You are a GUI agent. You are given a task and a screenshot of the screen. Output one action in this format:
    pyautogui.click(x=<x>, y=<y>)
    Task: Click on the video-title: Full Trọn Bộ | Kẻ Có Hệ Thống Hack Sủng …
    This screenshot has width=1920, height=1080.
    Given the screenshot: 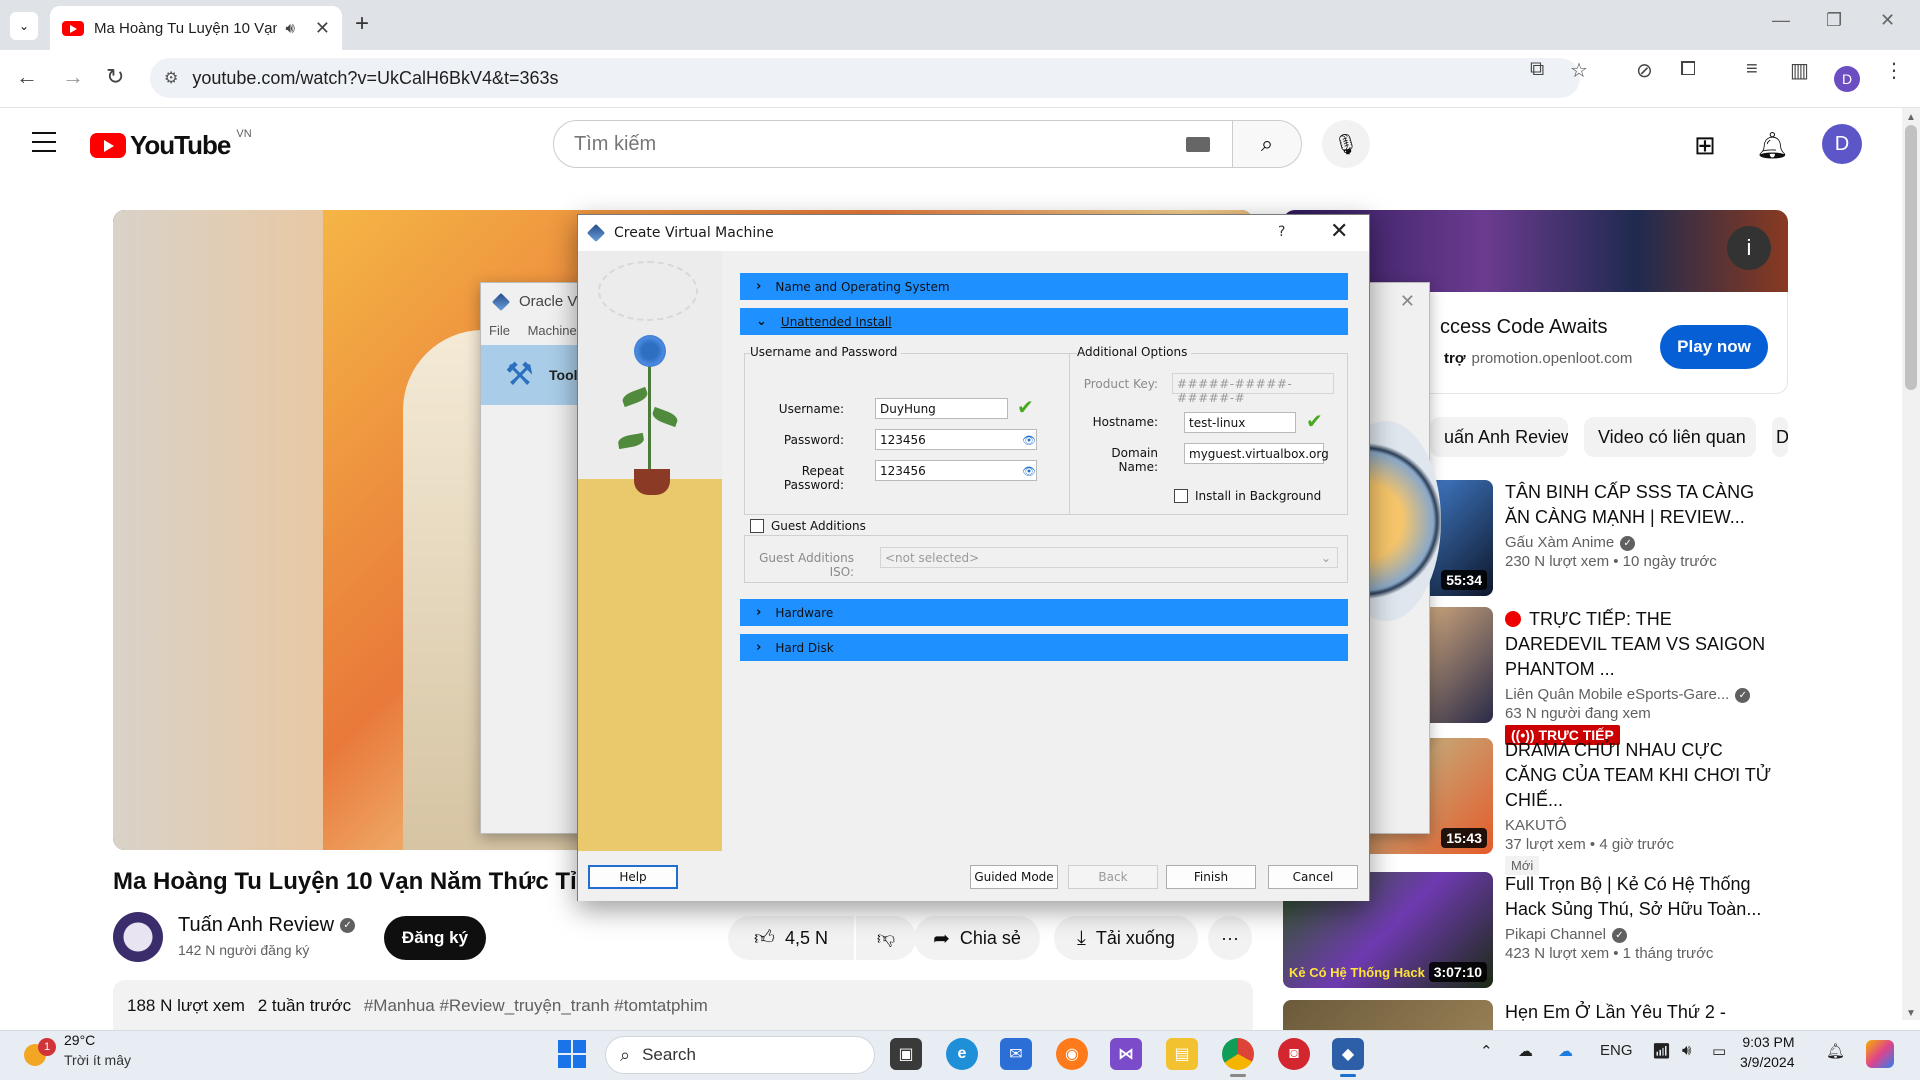 What is the action you would take?
    pyautogui.click(x=1640, y=897)
    